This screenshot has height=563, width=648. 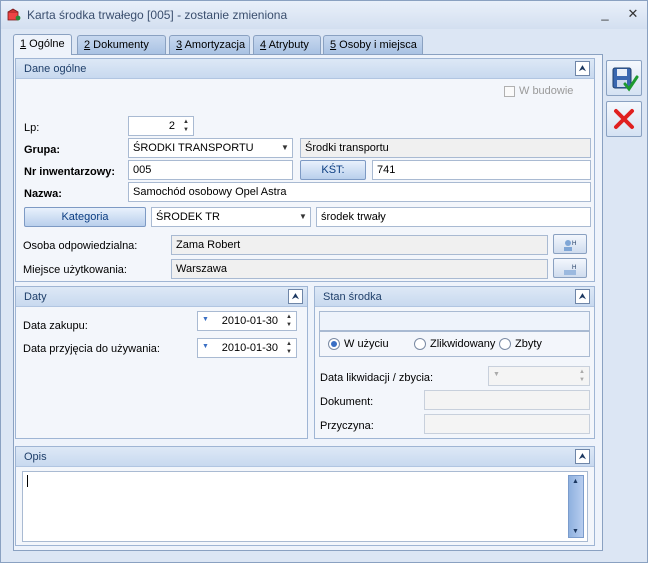 I want to click on data-przyjecia-label: Data przyjęcia do używania:, so click(x=91, y=349).